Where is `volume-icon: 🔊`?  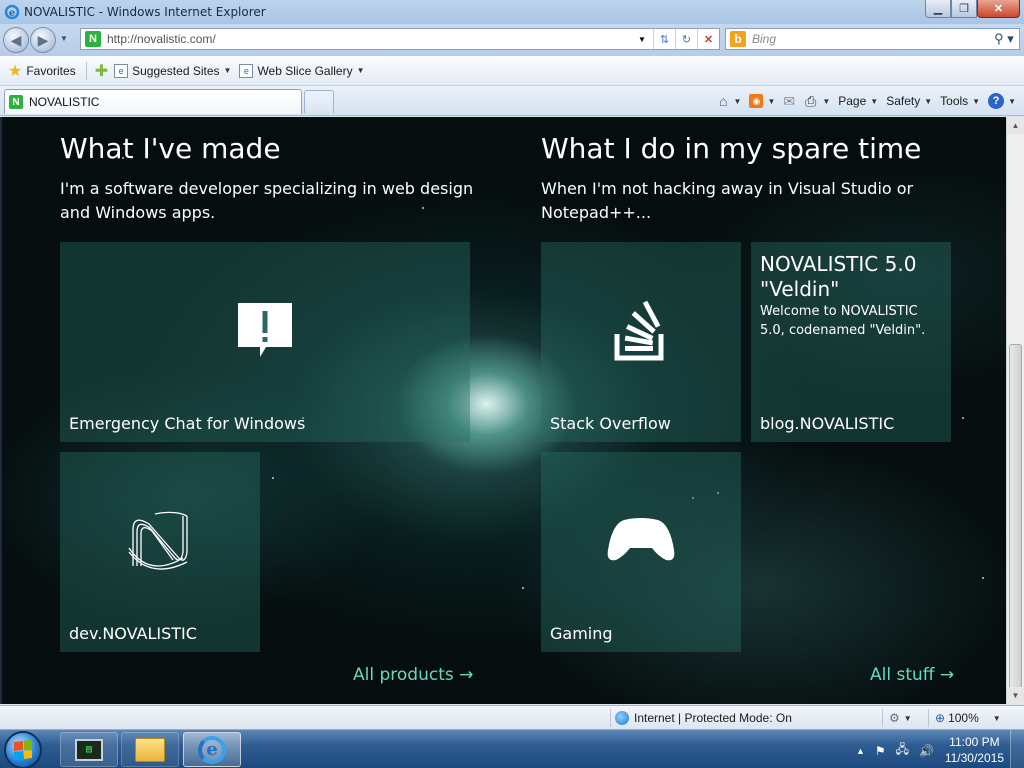
volume-icon: 🔊 is located at coordinates (926, 751).